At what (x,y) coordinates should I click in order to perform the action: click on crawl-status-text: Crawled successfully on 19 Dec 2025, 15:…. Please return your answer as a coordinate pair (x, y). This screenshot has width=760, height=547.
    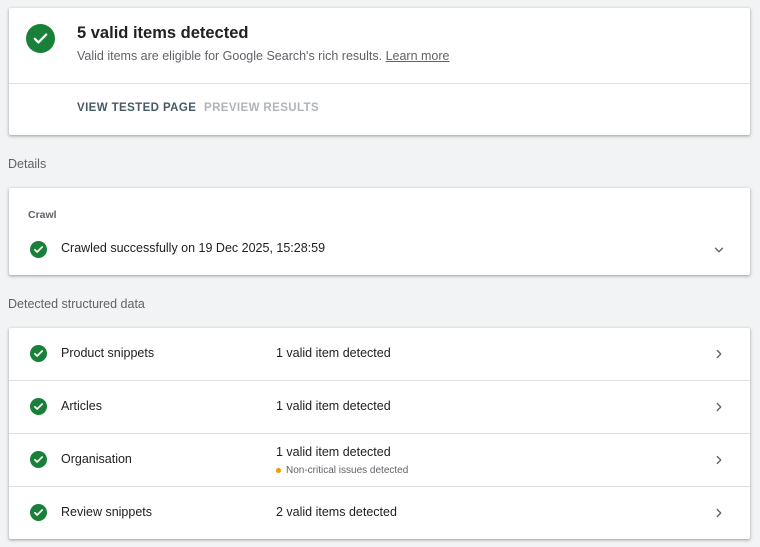
    Looking at the image, I should click on (193, 248).